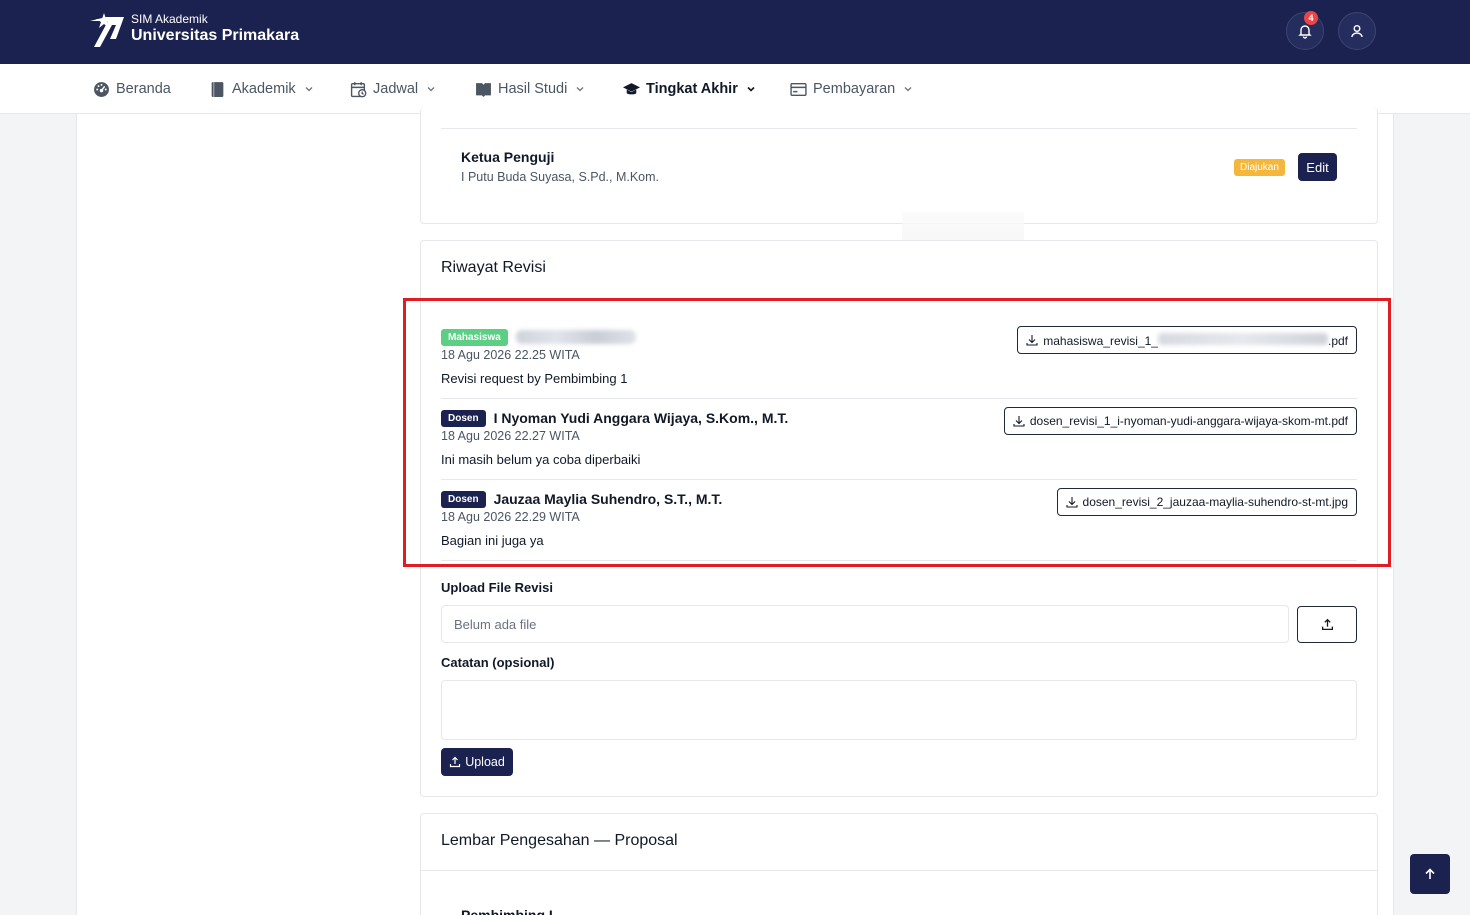 This screenshot has width=1470, height=915. I want to click on section-divider, so click(899, 870).